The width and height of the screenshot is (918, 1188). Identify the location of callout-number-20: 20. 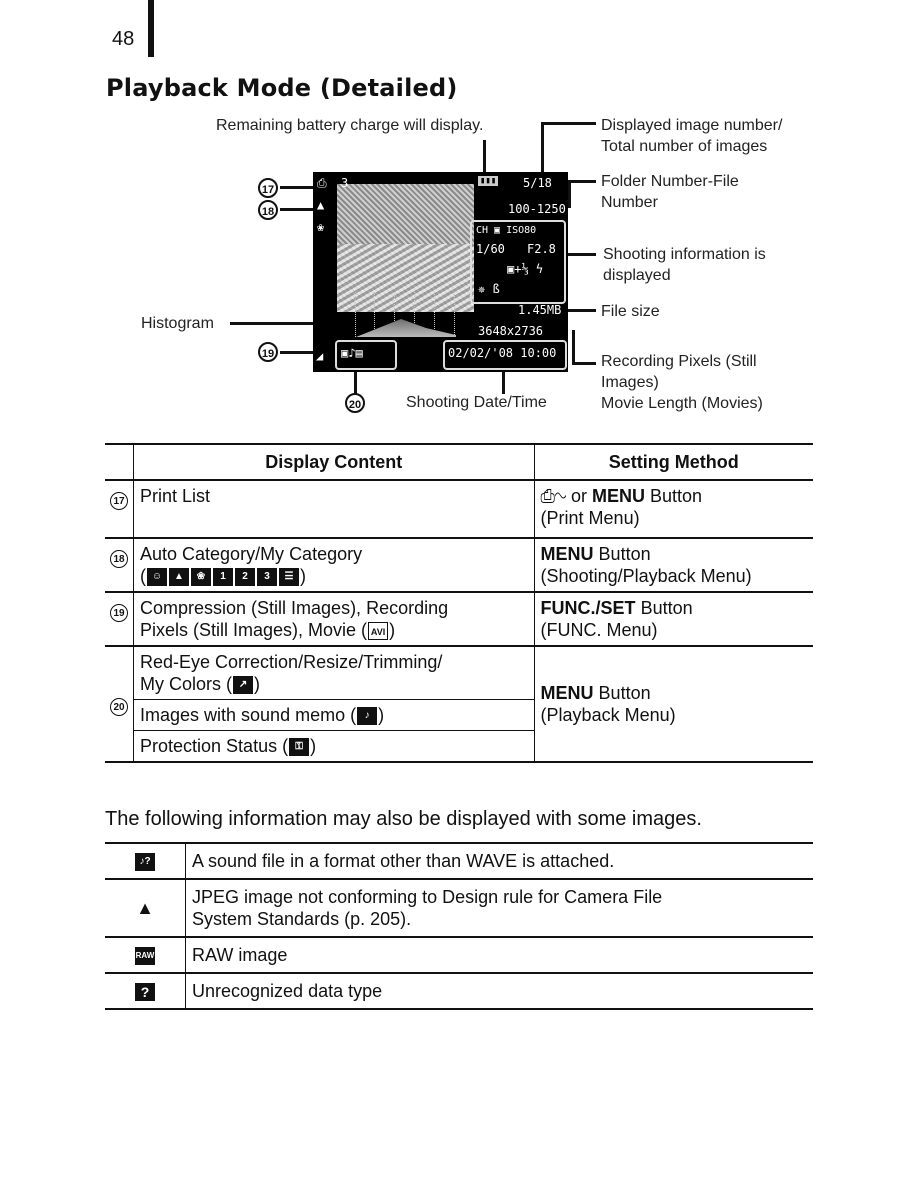
(355, 403).